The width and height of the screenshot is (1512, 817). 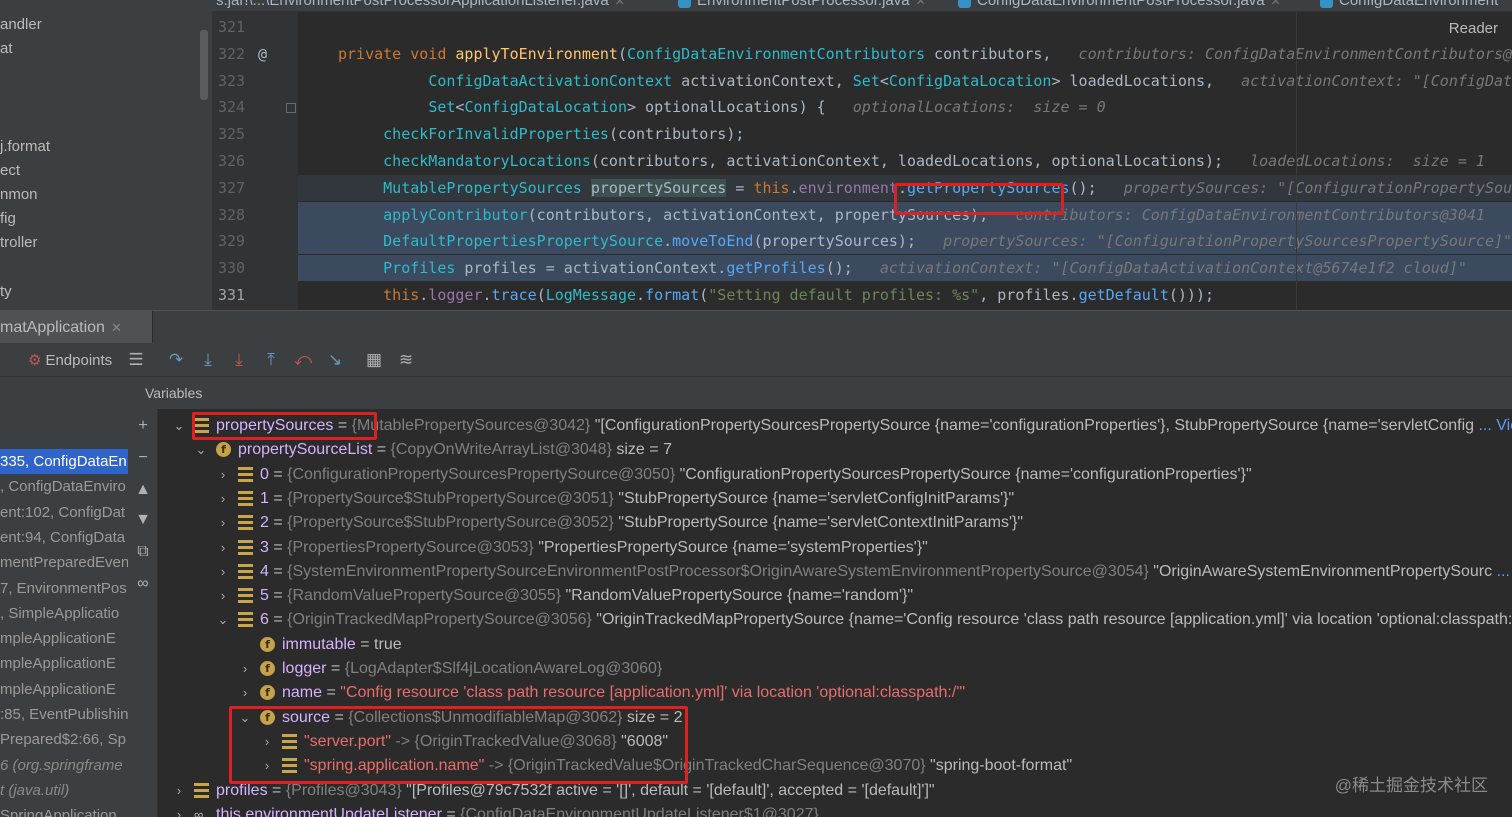 I want to click on line-number: 331, so click(x=231, y=295).